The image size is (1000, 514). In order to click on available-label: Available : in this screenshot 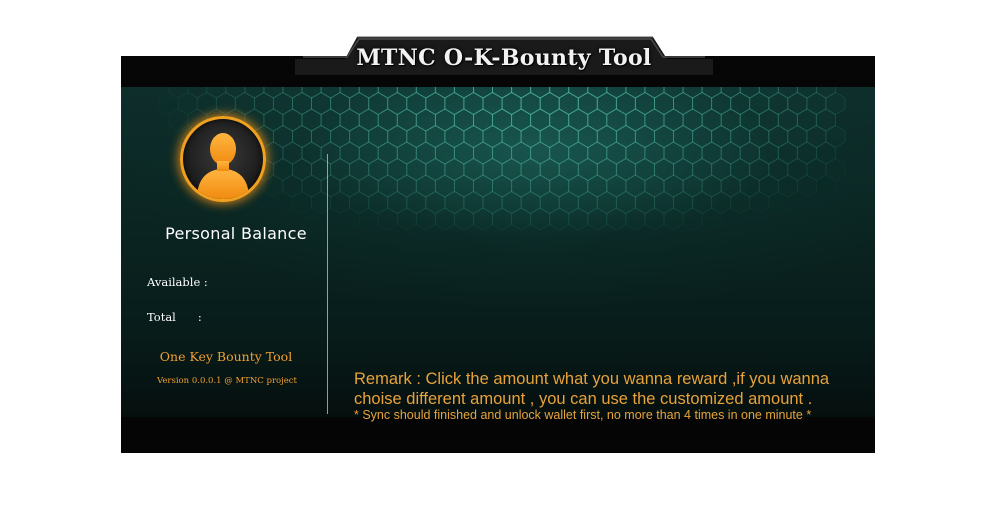, I will do `click(177, 282)`.